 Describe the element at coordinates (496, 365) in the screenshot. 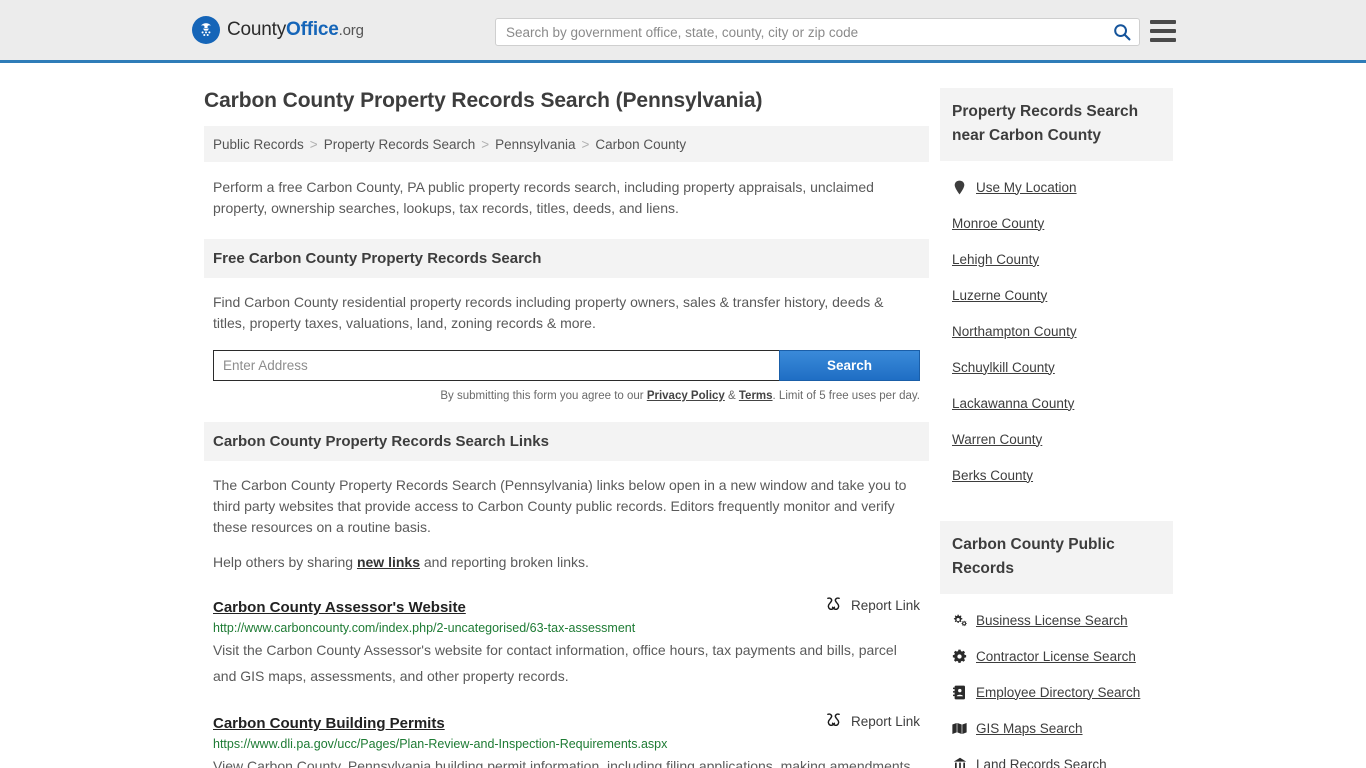

I see `address-input` at that location.